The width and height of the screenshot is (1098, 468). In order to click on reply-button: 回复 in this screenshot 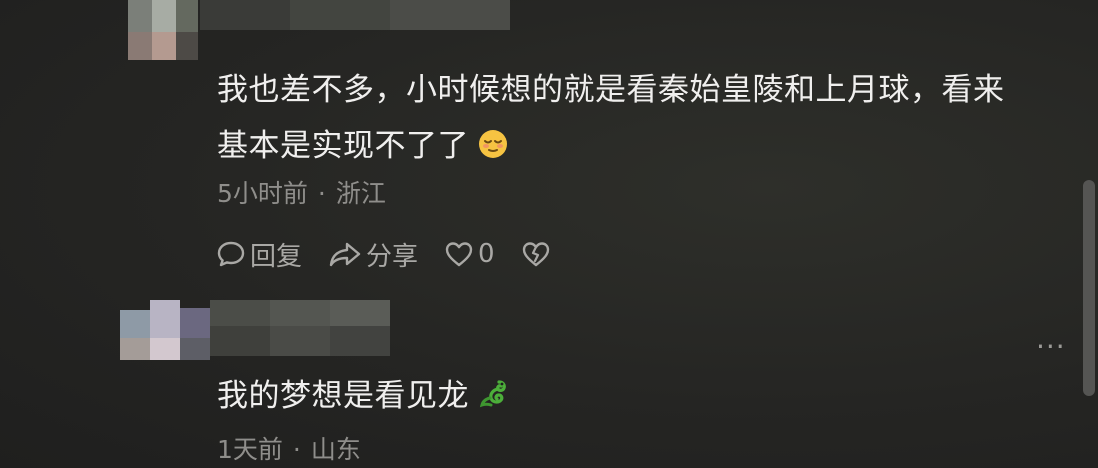, I will do `click(259, 254)`.